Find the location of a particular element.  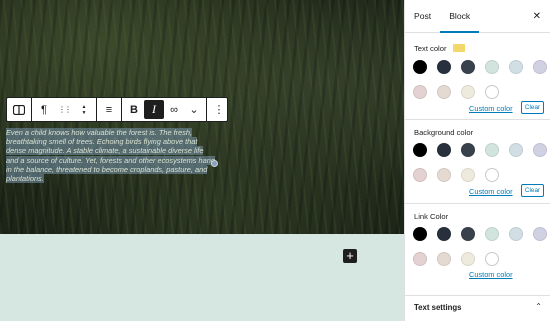

move-buttons: ▲ ▼ is located at coordinates (84, 109).